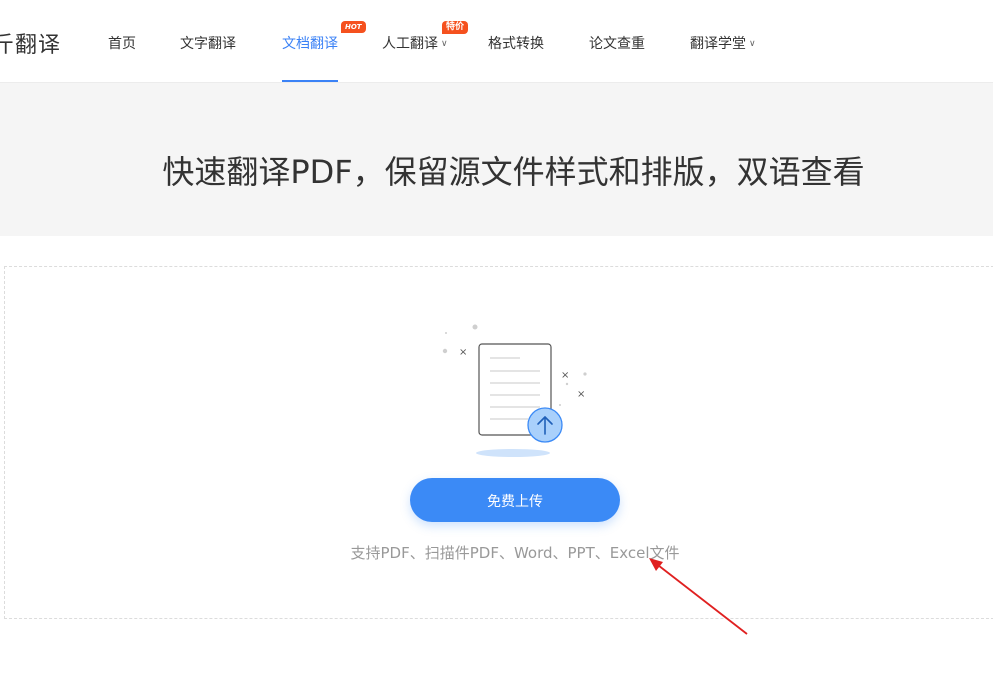 Image resolution: width=993 pixels, height=683 pixels. I want to click on nav-text-translate: 文字翻译, so click(208, 43).